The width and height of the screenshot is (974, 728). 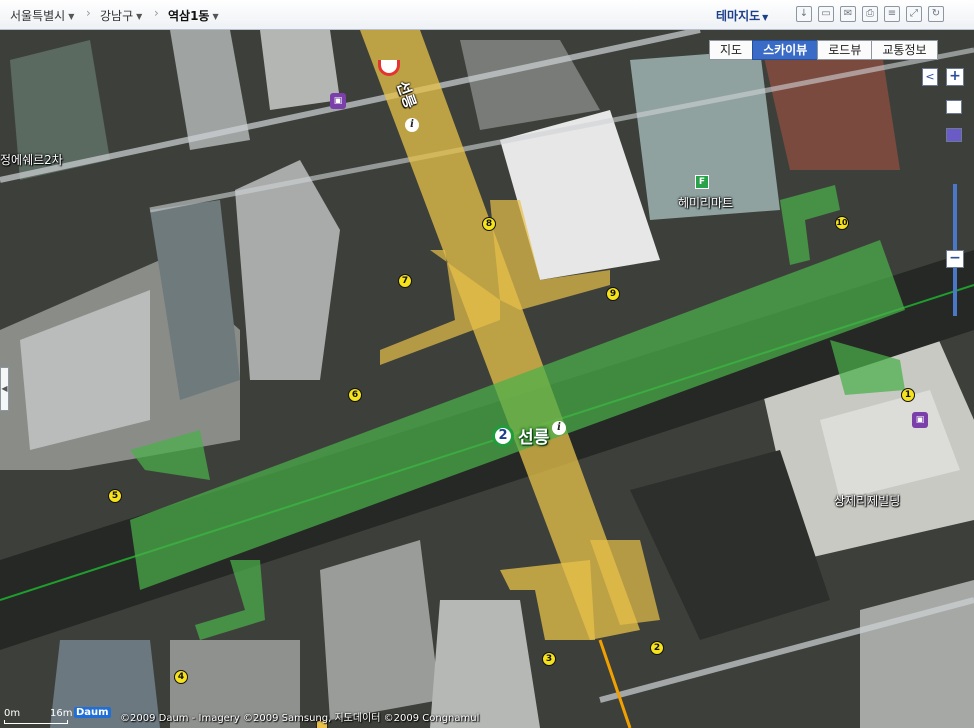 I want to click on breadcrumb-dong: 역삼1동 ▼, so click(x=193, y=15).